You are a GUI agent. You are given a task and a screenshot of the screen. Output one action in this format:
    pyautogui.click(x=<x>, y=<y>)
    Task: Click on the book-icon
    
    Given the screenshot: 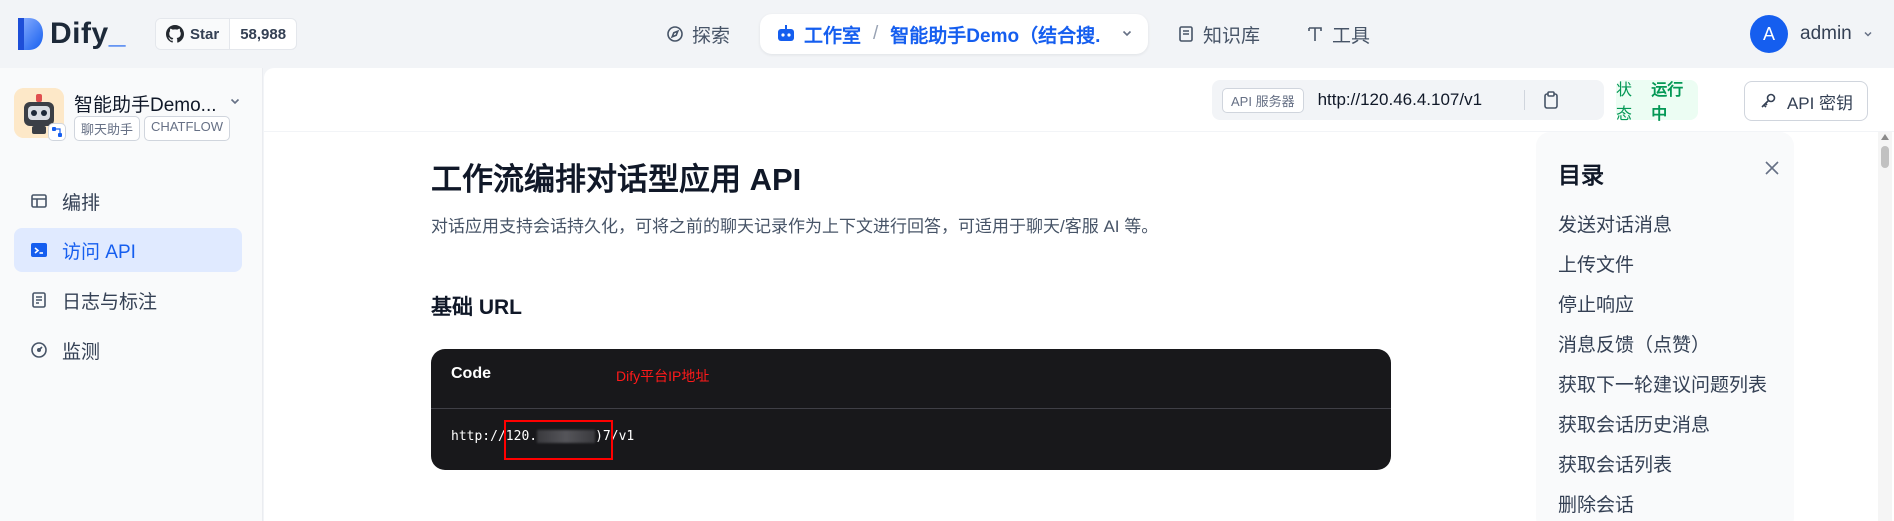 What is the action you would take?
    pyautogui.click(x=1186, y=34)
    